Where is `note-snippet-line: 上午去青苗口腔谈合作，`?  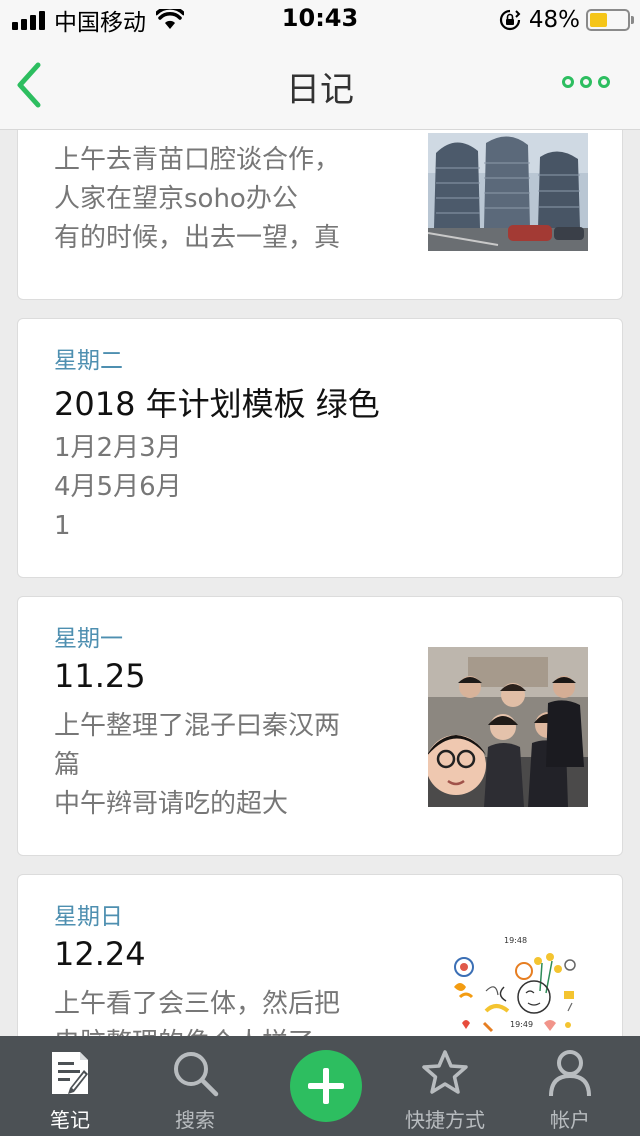
note-snippet-line: 上午去青苗口腔谈合作， is located at coordinates (197, 160).